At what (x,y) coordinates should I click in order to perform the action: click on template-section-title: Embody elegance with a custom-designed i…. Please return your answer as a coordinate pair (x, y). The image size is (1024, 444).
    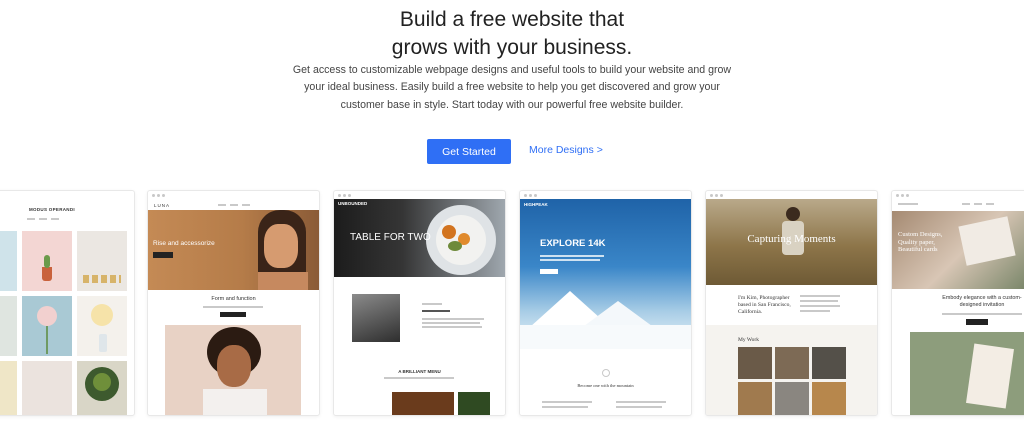
    Looking at the image, I should click on (982, 301).